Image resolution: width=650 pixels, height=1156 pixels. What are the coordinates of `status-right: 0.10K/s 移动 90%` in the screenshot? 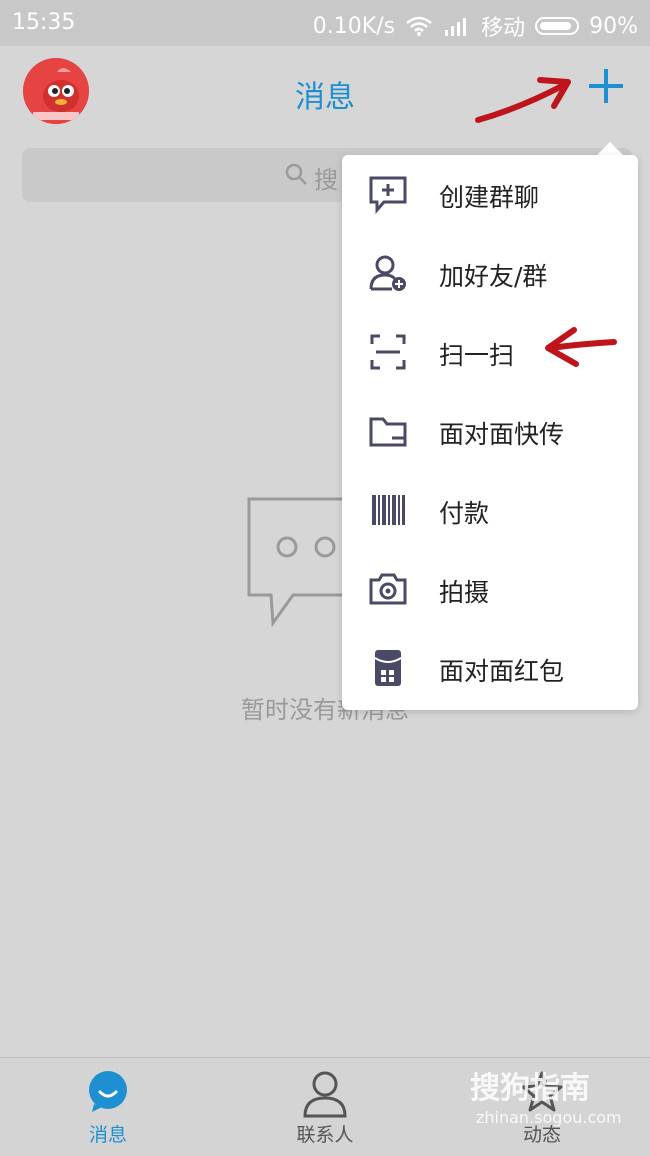 It's located at (475, 26).